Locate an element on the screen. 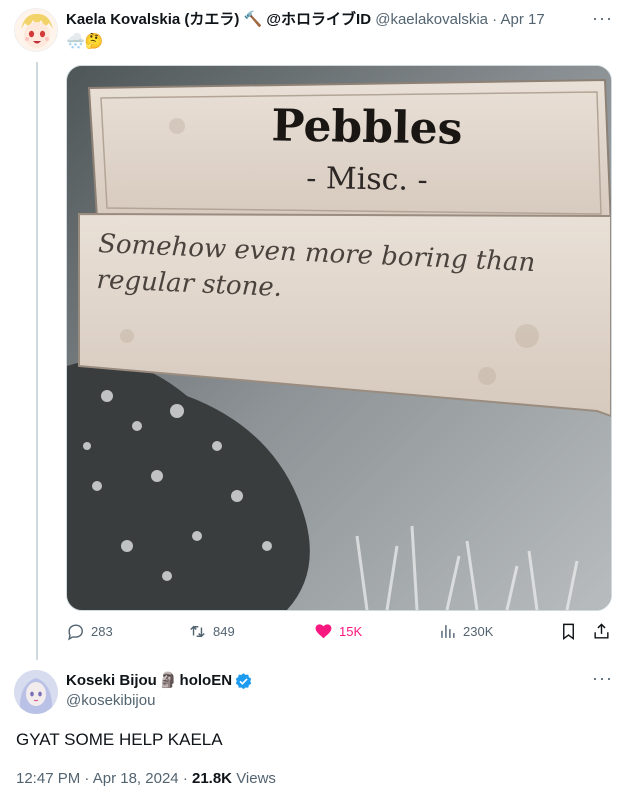 This screenshot has height=789, width=638. like-count: 15K is located at coordinates (351, 631).